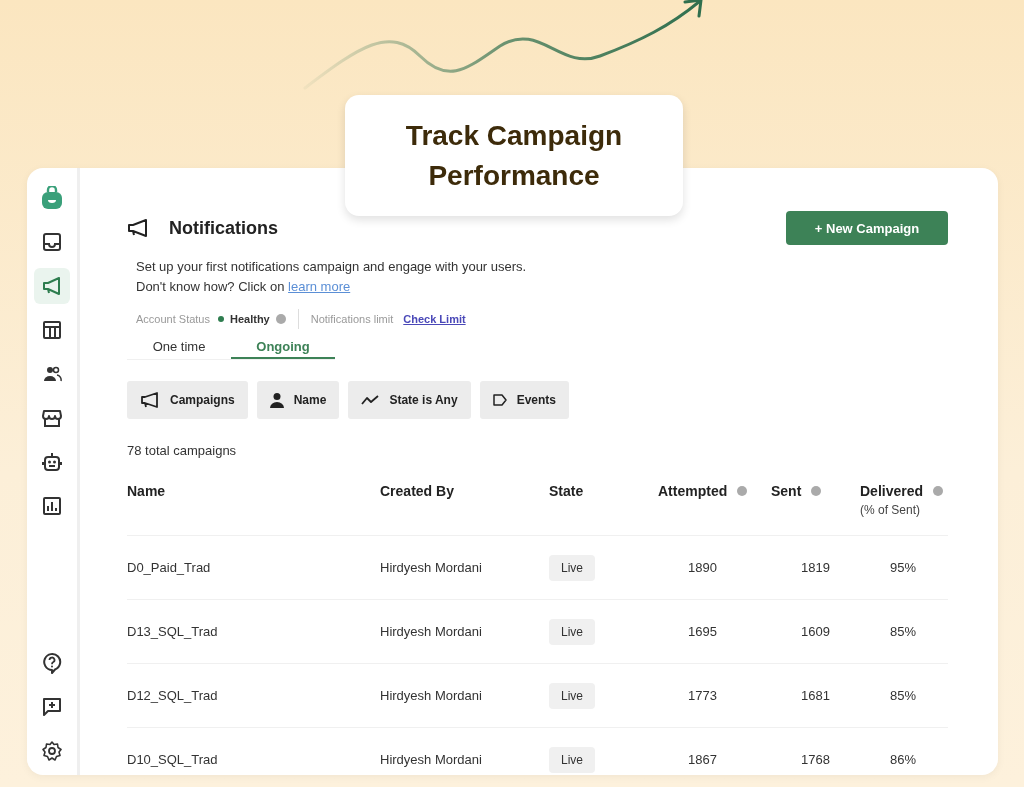 This screenshot has height=787, width=1024. Describe the element at coordinates (867, 228) in the screenshot. I see `new-campaign-button: + New Campaign` at that location.